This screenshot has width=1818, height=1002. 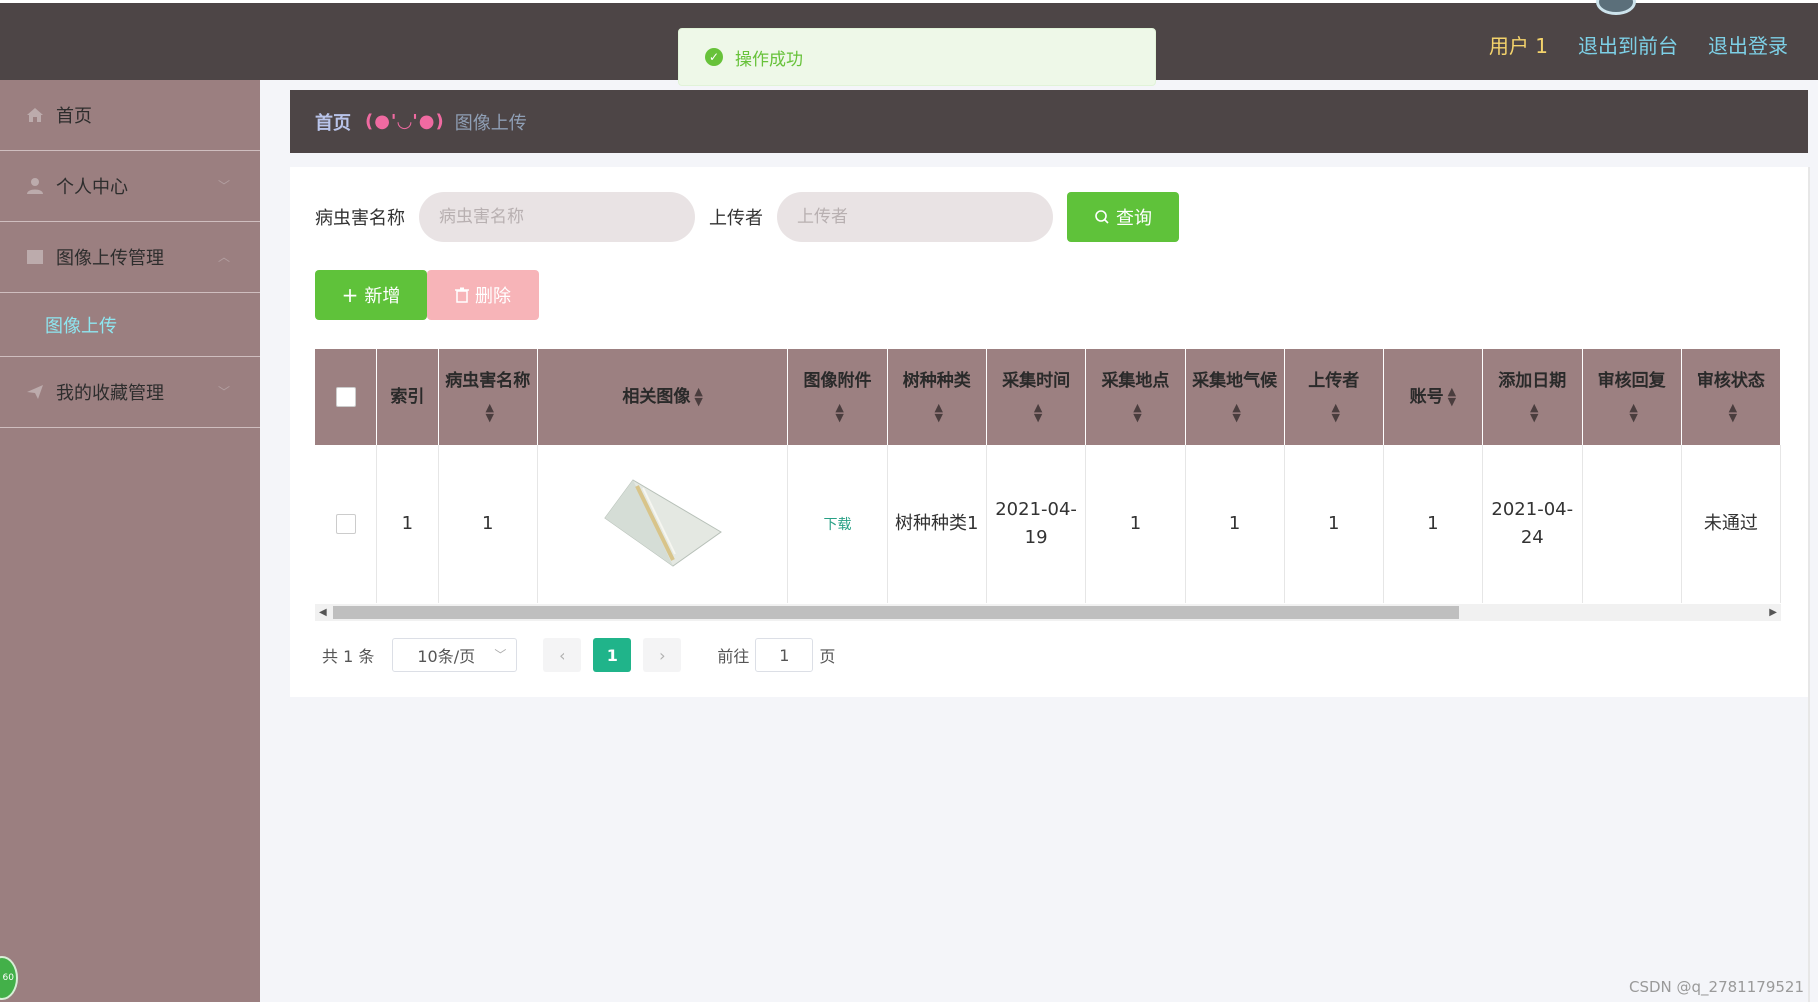 I want to click on logout-link: 退出登录, so click(x=1748, y=44).